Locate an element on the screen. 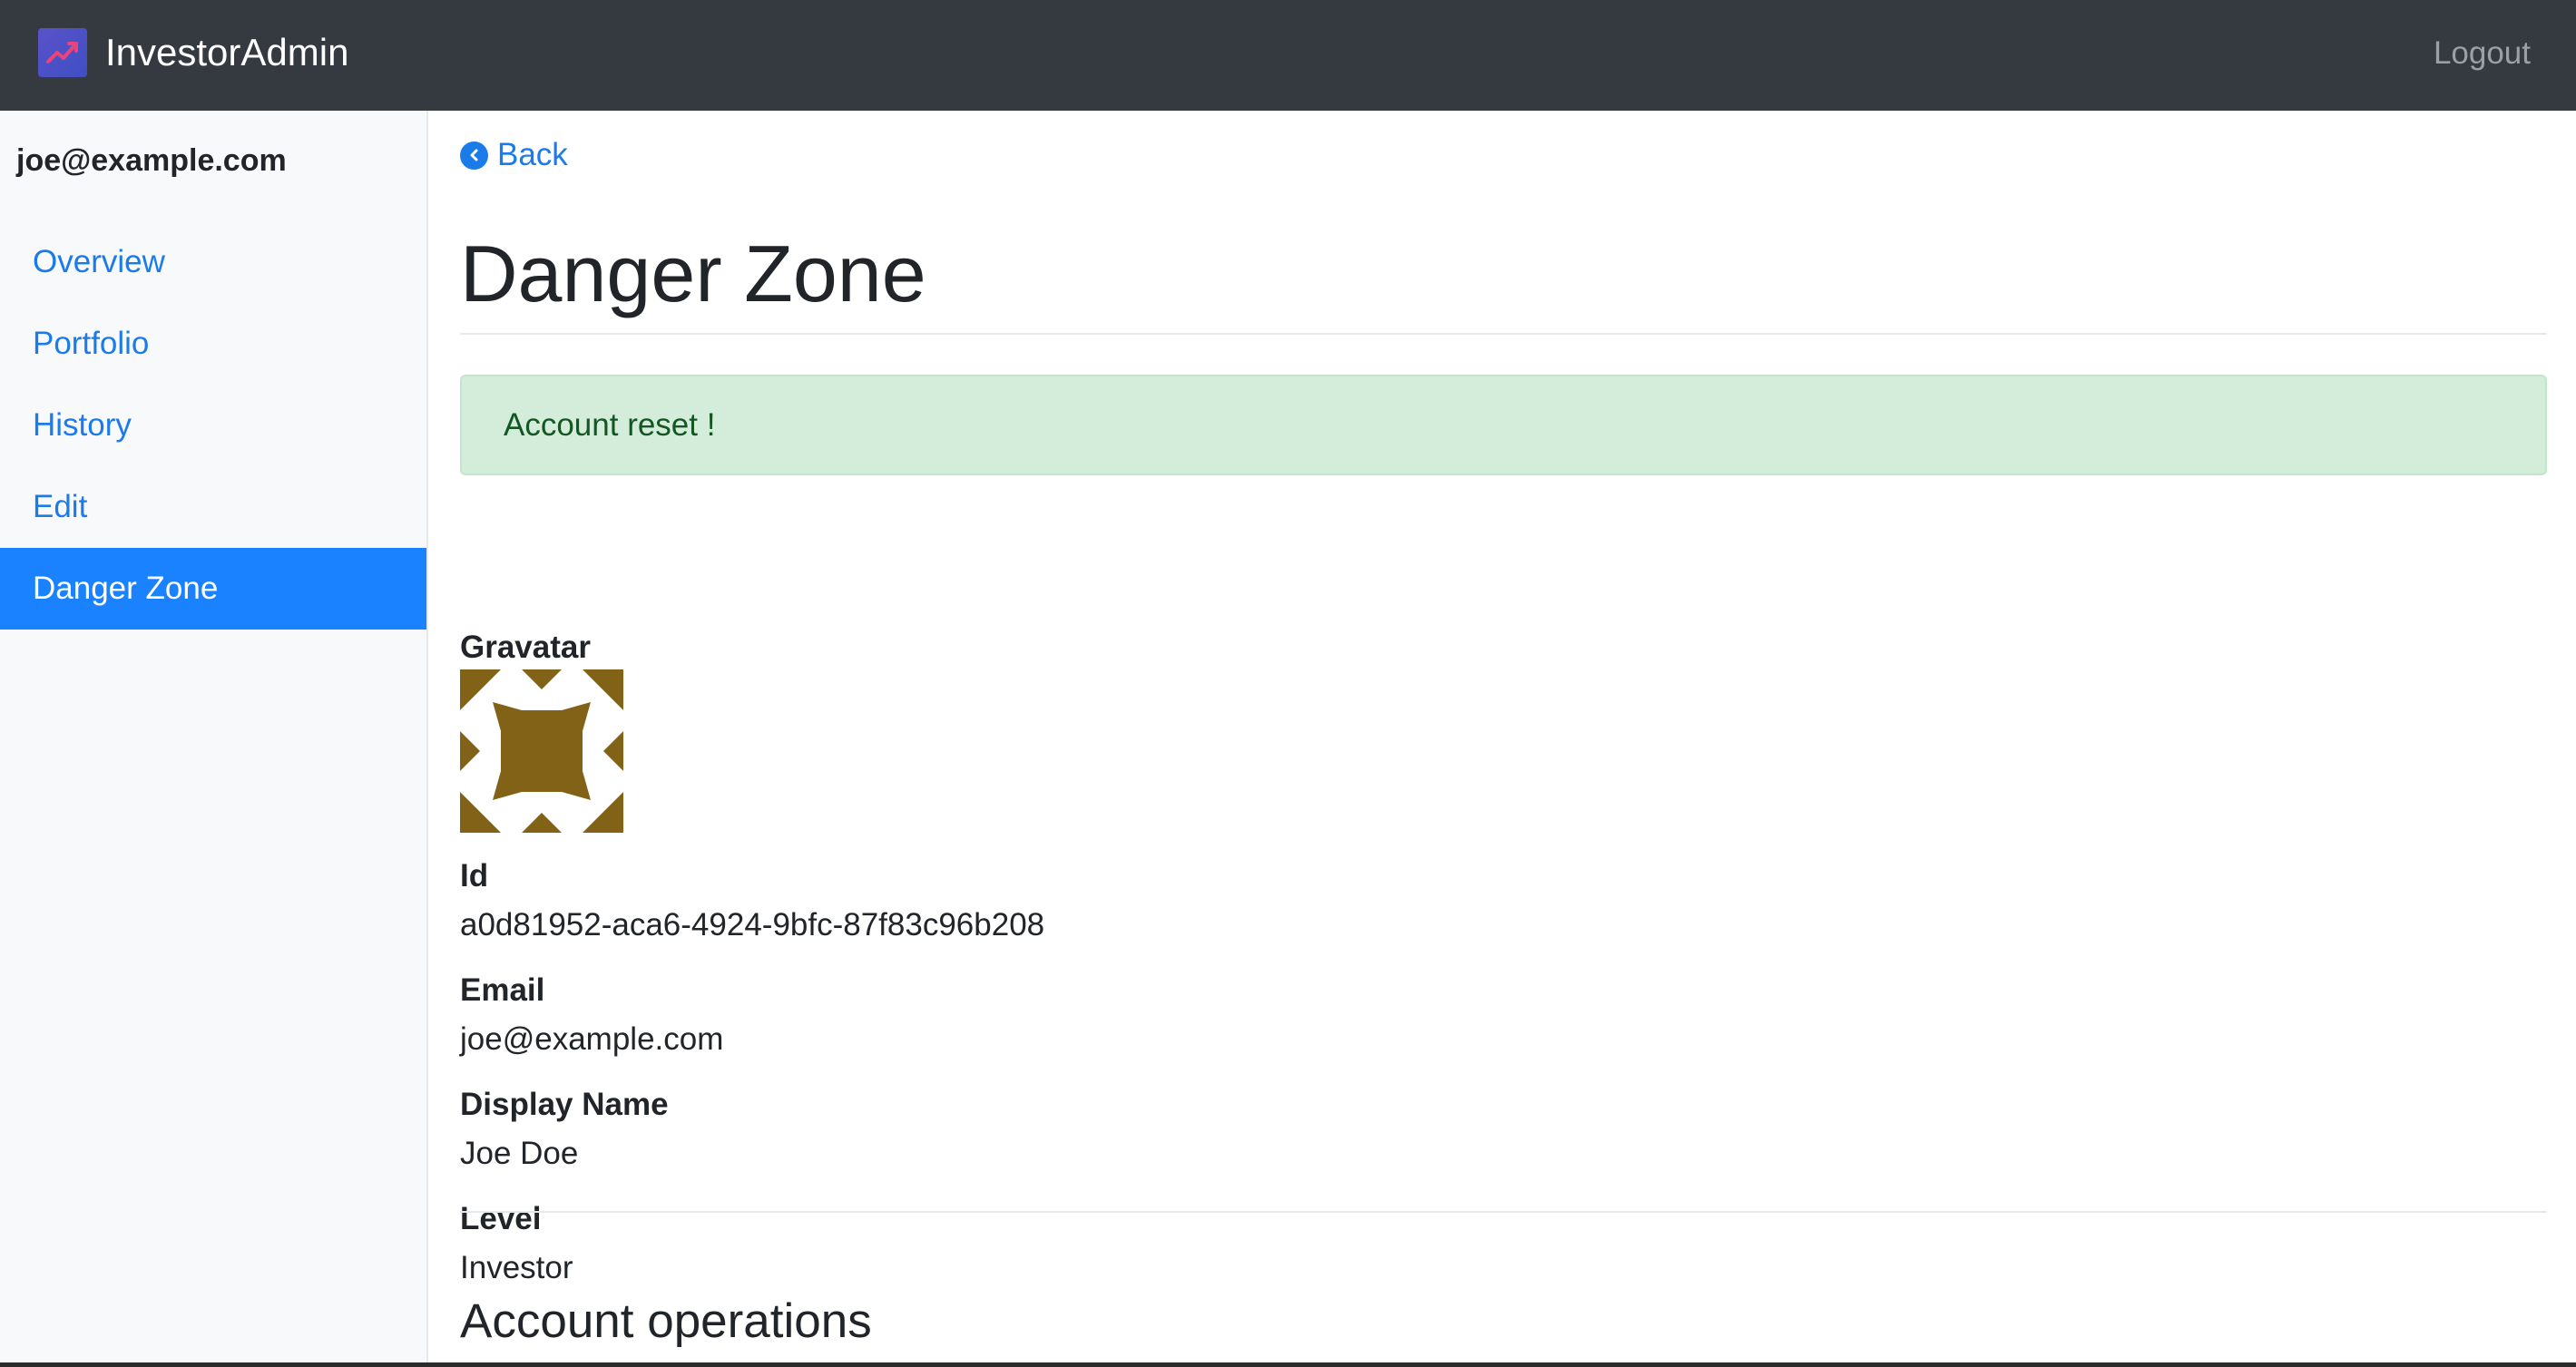 The image size is (2576, 1367). sidebar-item-portfolio: Portfolio is located at coordinates (213, 344).